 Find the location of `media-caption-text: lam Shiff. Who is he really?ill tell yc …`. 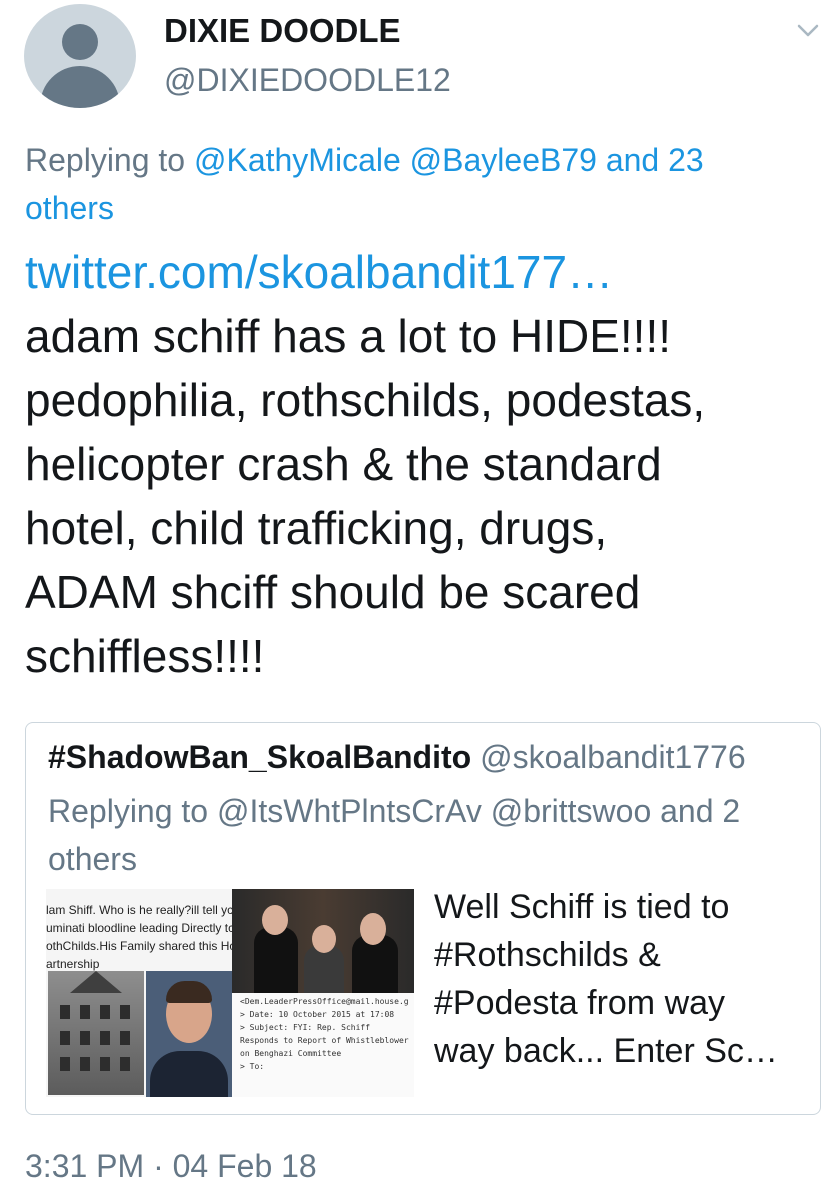

media-caption-text: lam Shiff. Who is he really?ill tell yc … is located at coordinates (139, 937).